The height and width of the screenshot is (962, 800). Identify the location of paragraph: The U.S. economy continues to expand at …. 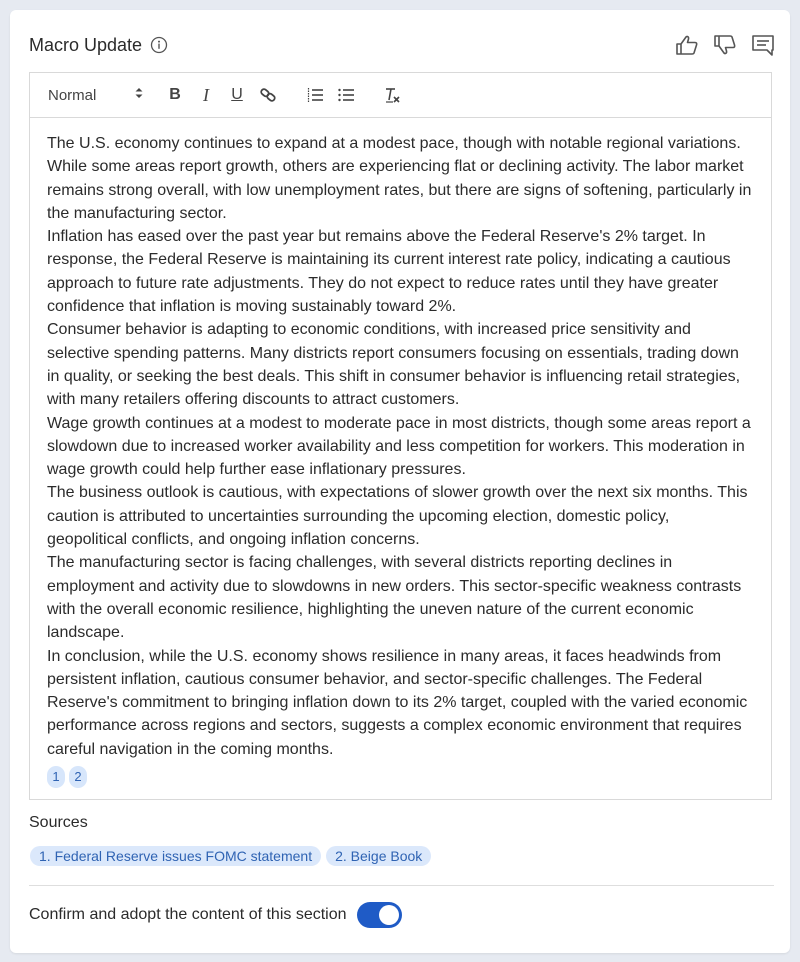
(399, 178).